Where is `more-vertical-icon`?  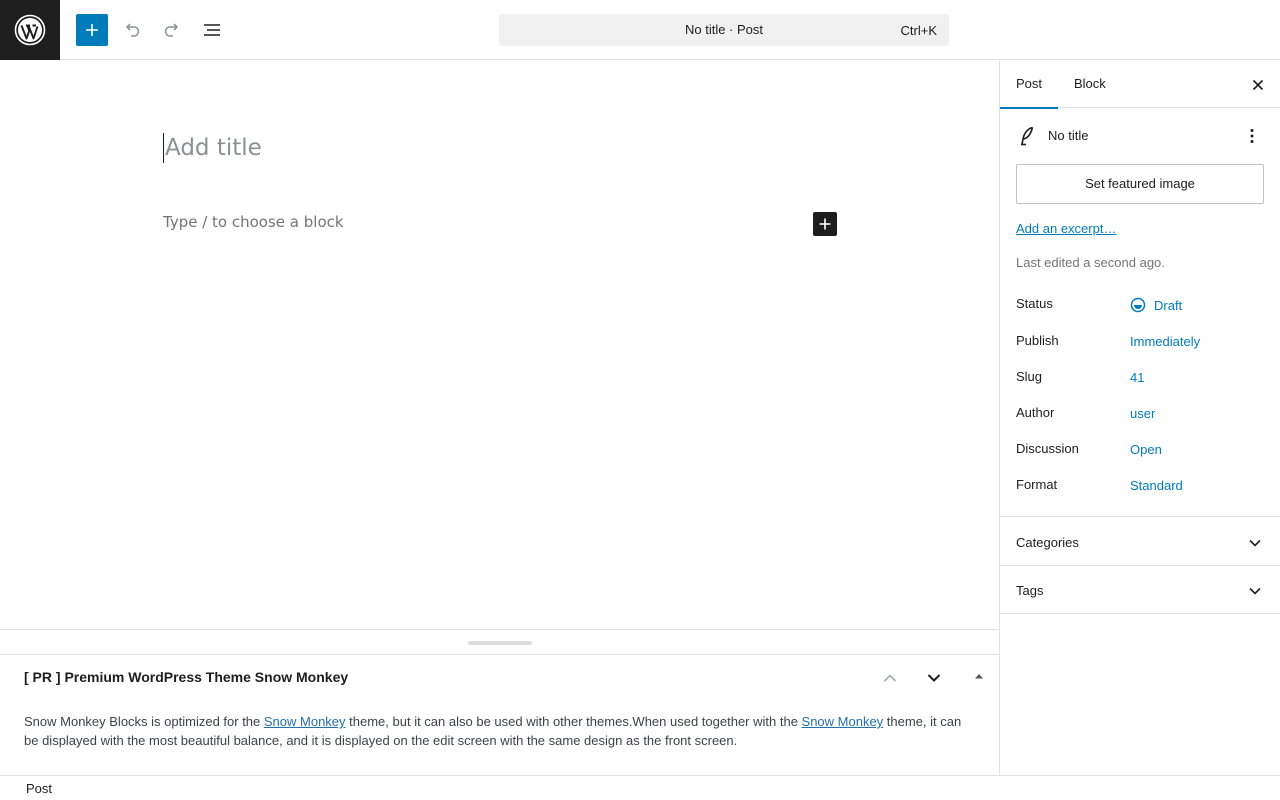 more-vertical-icon is located at coordinates (1252, 136).